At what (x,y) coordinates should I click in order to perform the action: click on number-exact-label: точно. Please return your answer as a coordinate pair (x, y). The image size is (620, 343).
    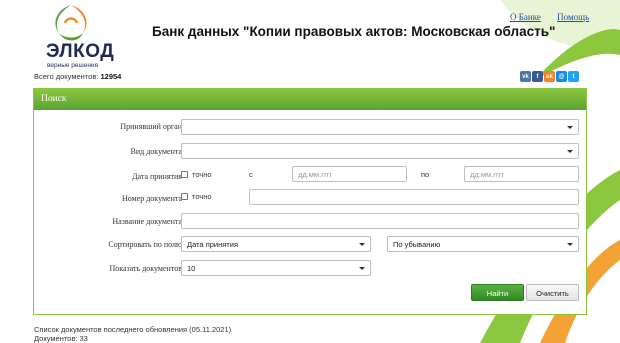
    Looking at the image, I should click on (202, 196).